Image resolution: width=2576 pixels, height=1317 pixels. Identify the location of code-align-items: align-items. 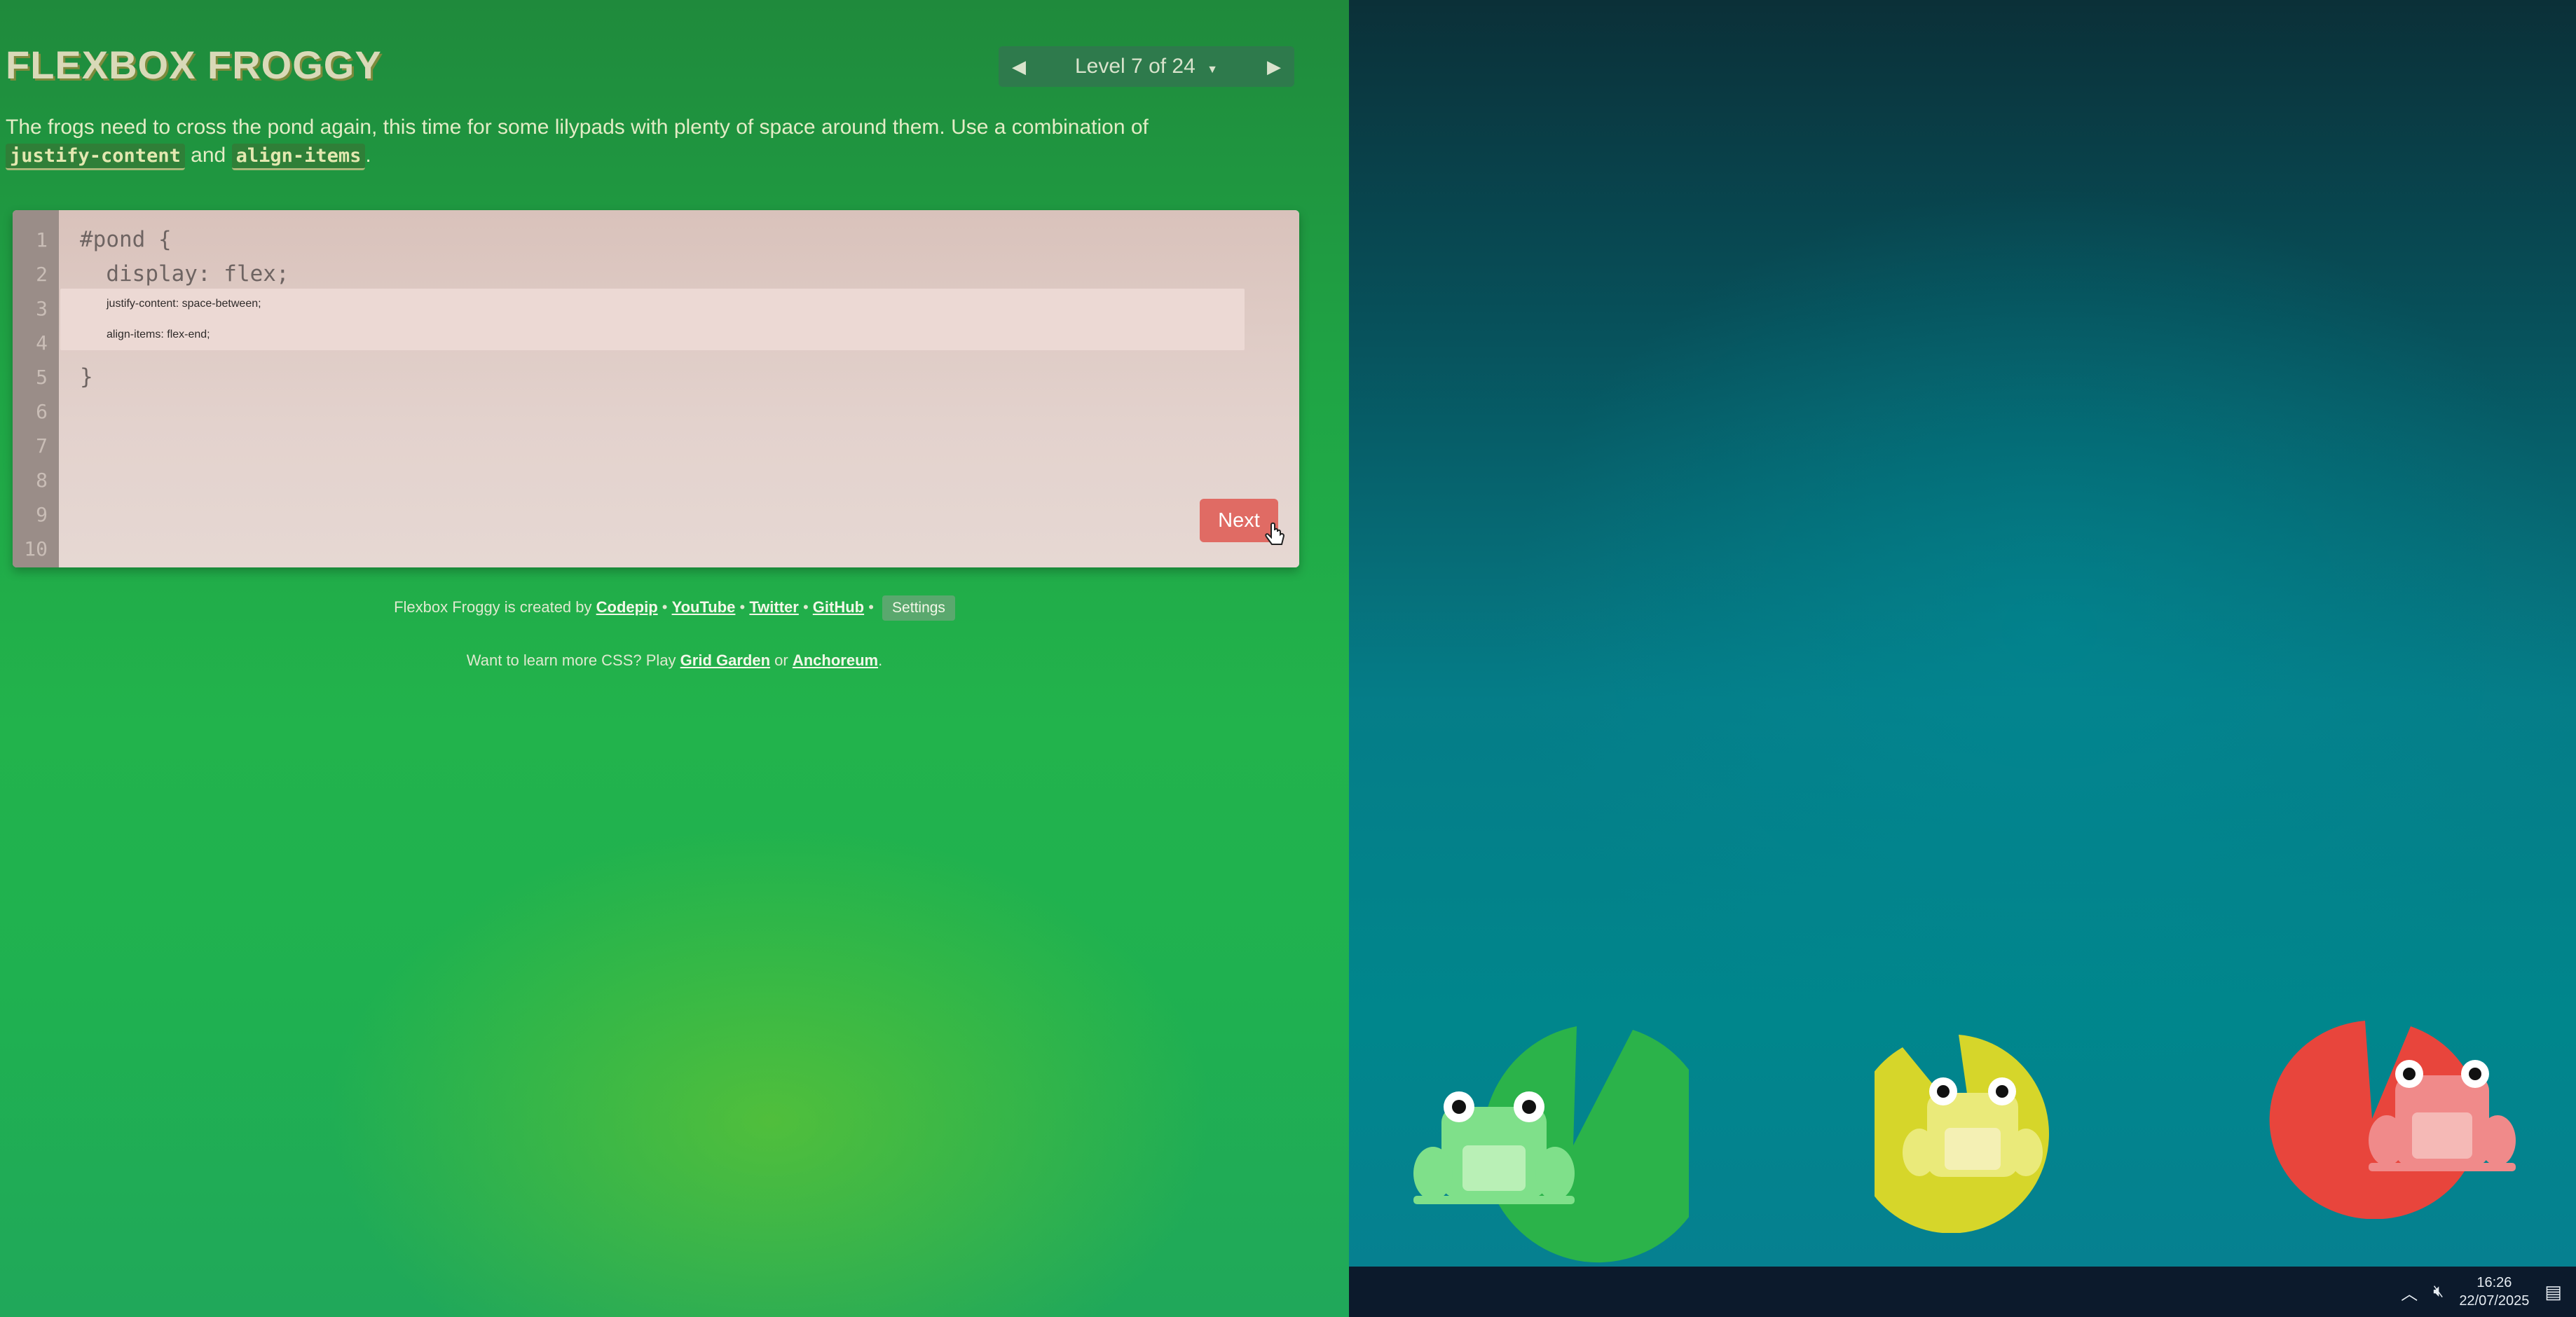
(299, 157).